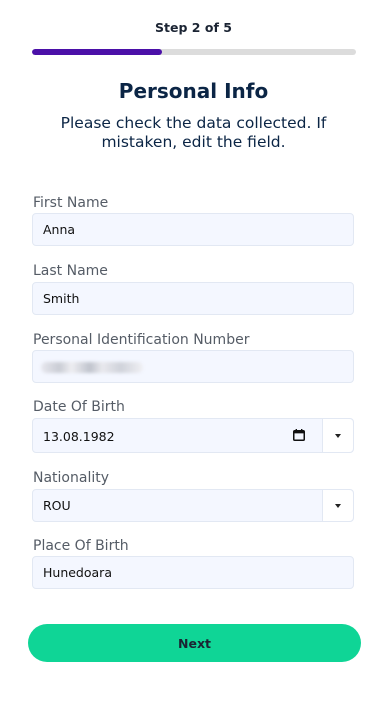 The image size is (387, 707). I want to click on date-of-birth-field: 13.08.1982, so click(193, 435).